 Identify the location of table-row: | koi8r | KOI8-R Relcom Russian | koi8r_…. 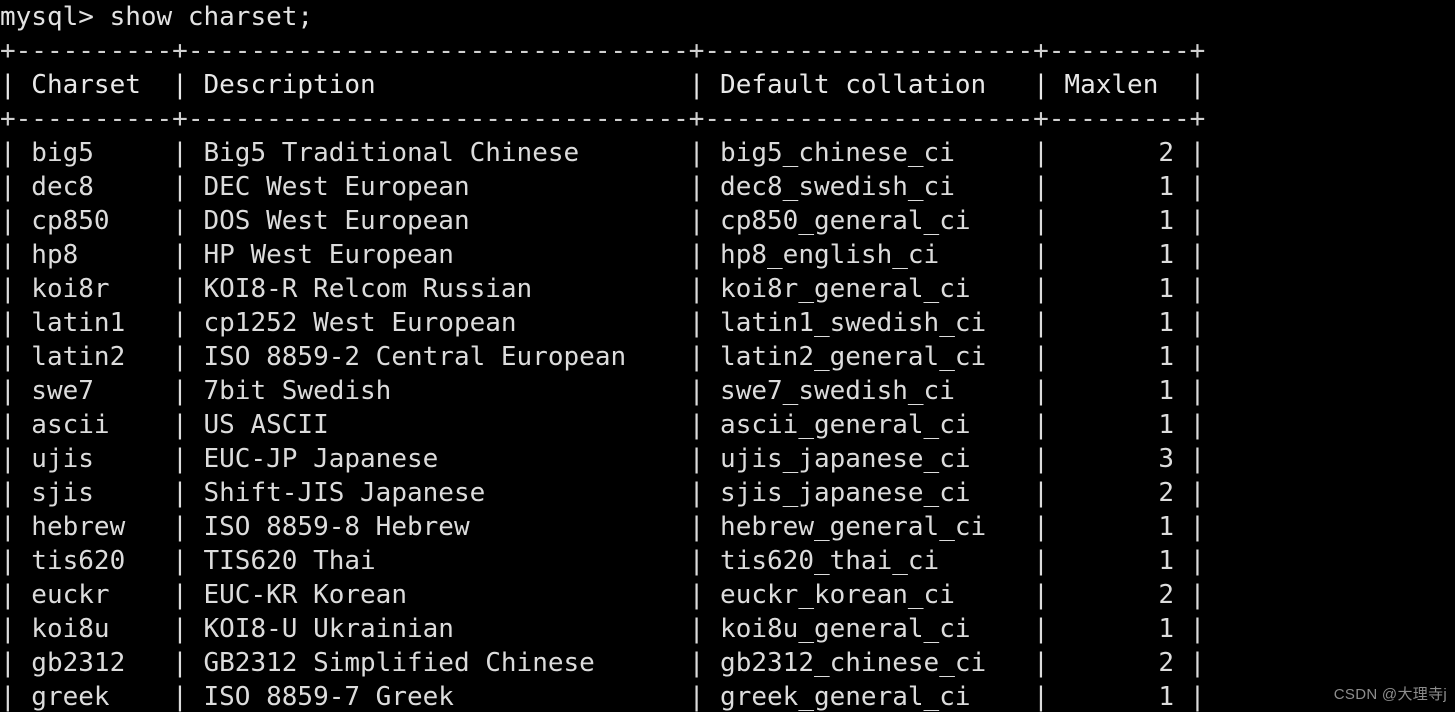
(603, 289).